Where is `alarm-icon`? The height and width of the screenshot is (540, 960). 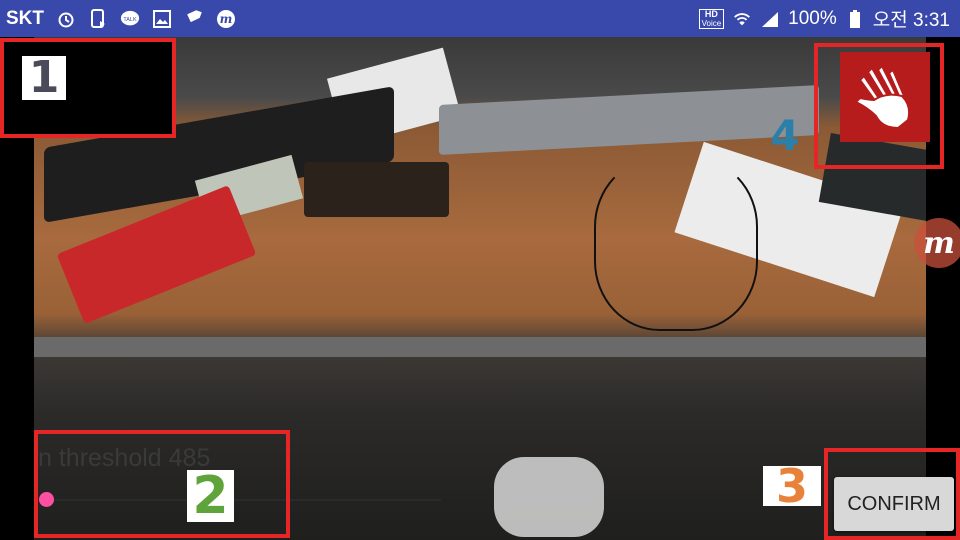 alarm-icon is located at coordinates (66, 19).